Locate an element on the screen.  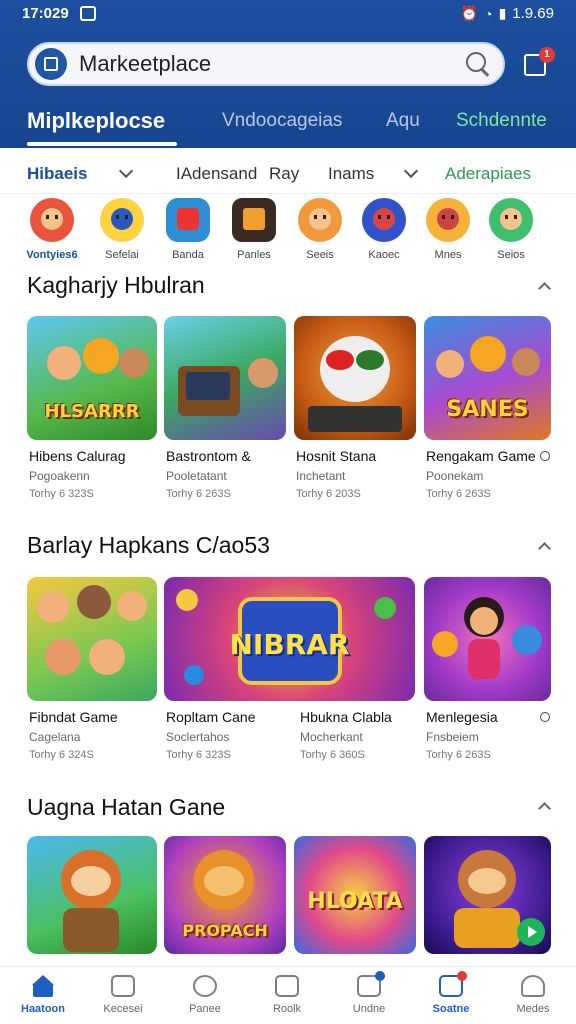
status-bar: 17:029 ⏰ ◔ ▮ 1.9.69 is located at coordinates (288, 14).